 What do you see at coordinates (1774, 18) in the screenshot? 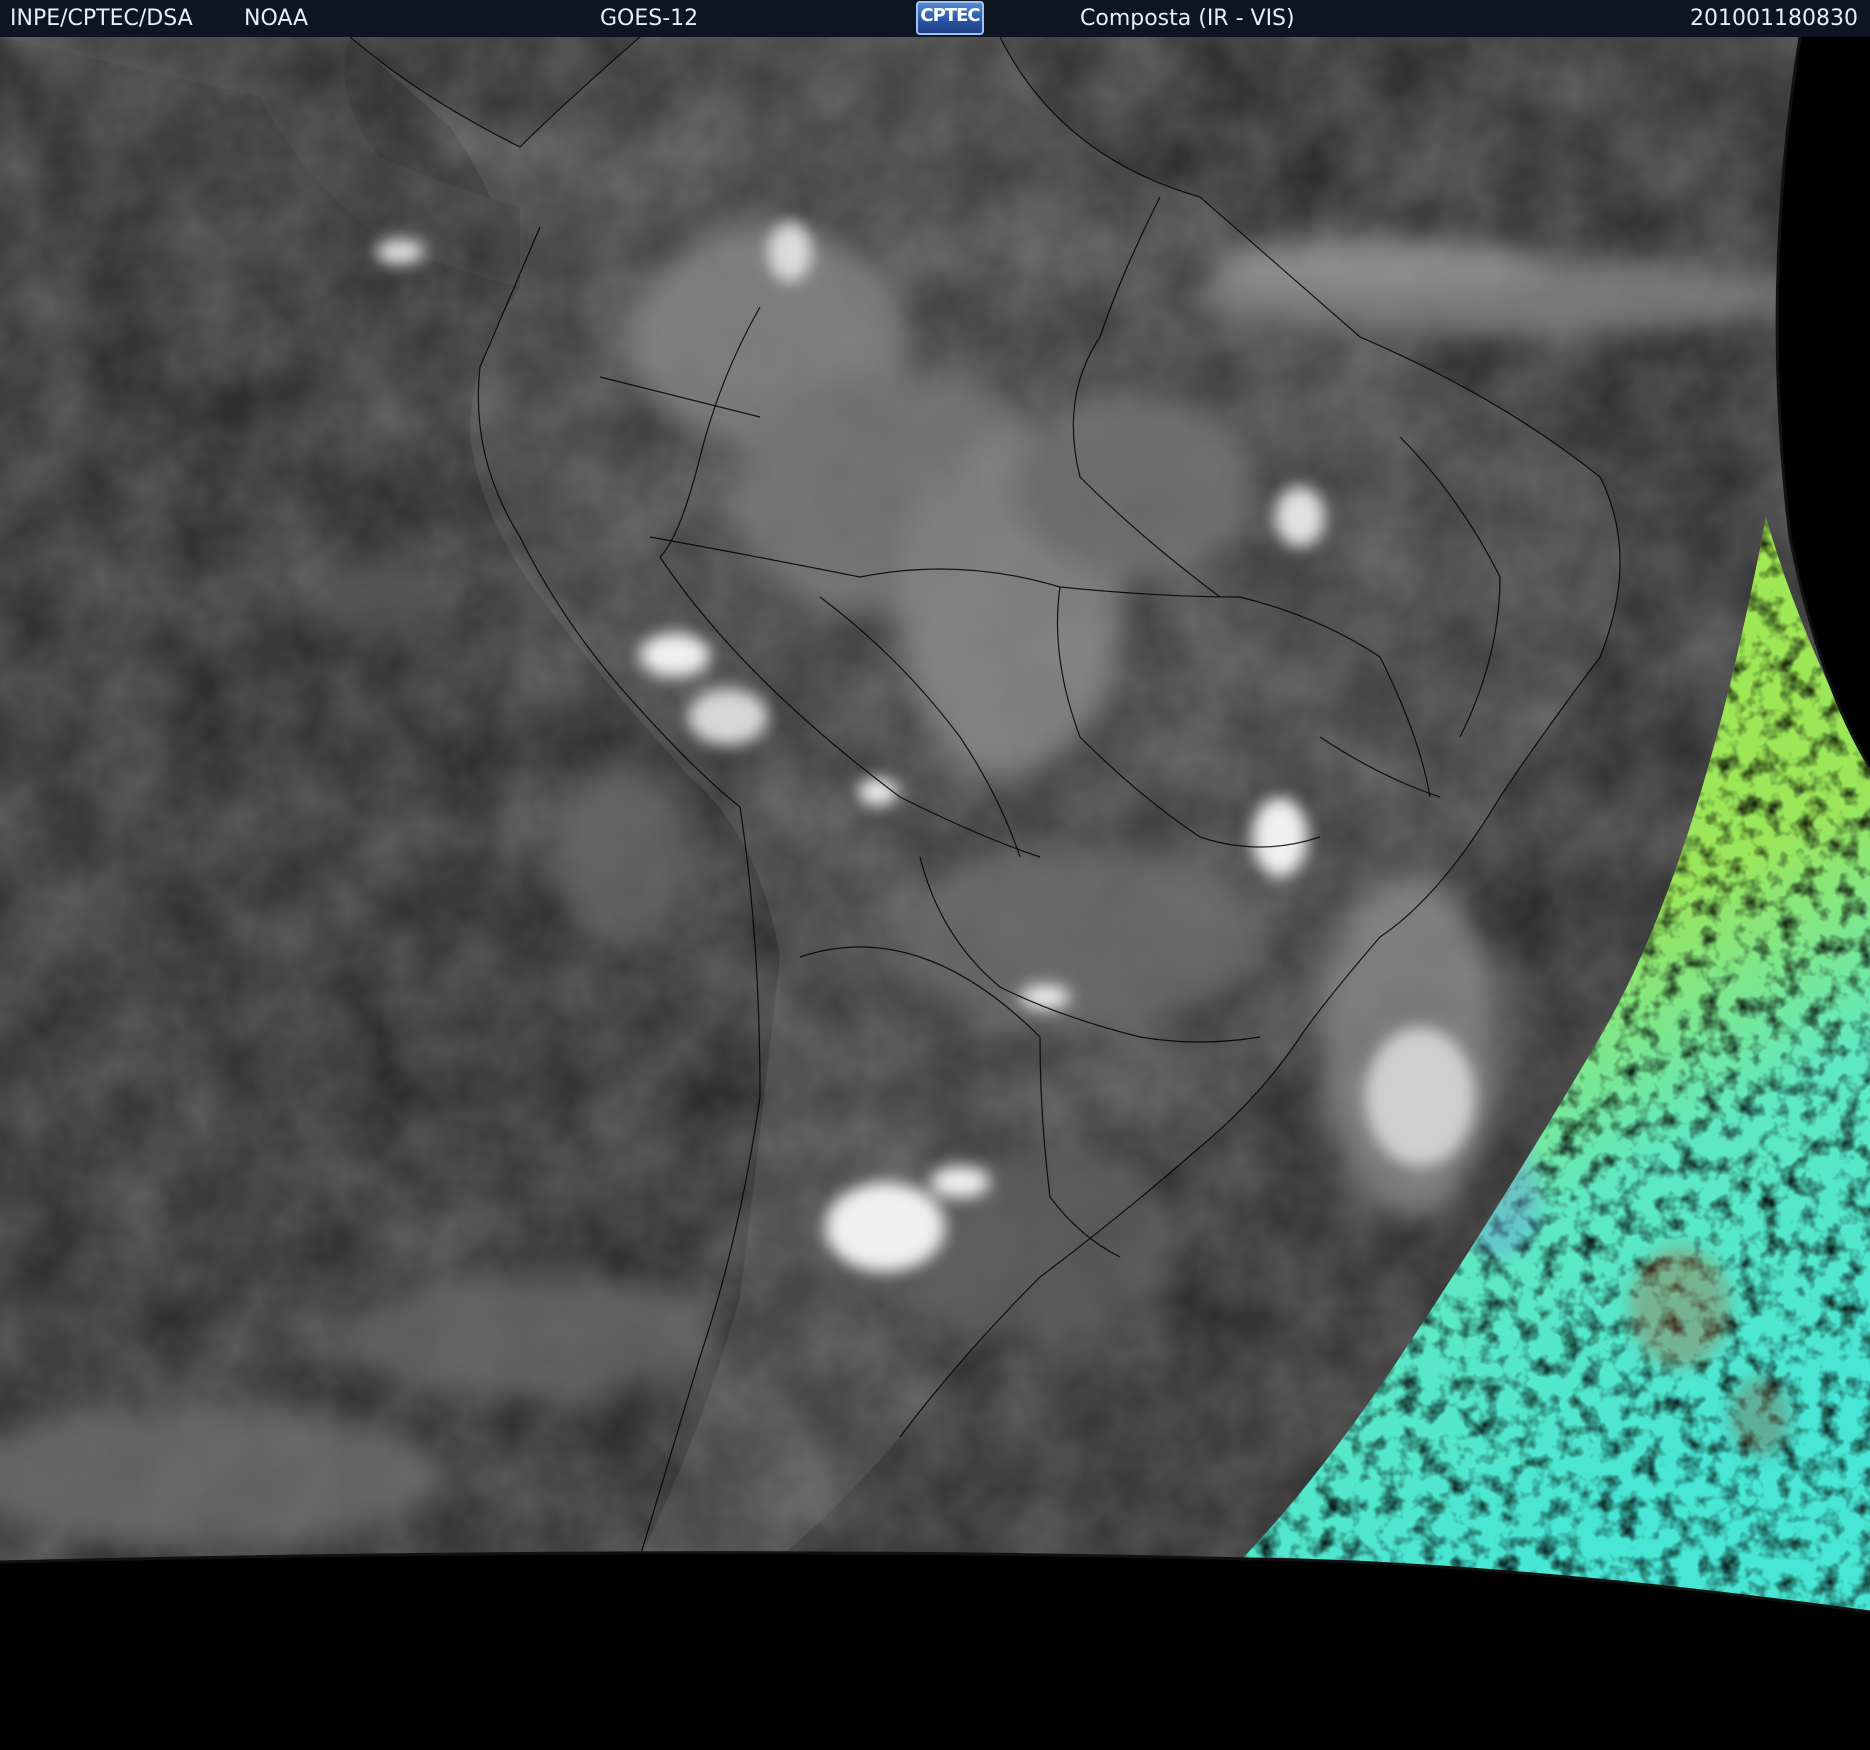
I see `timestamp-label: 201001180830` at bounding box center [1774, 18].